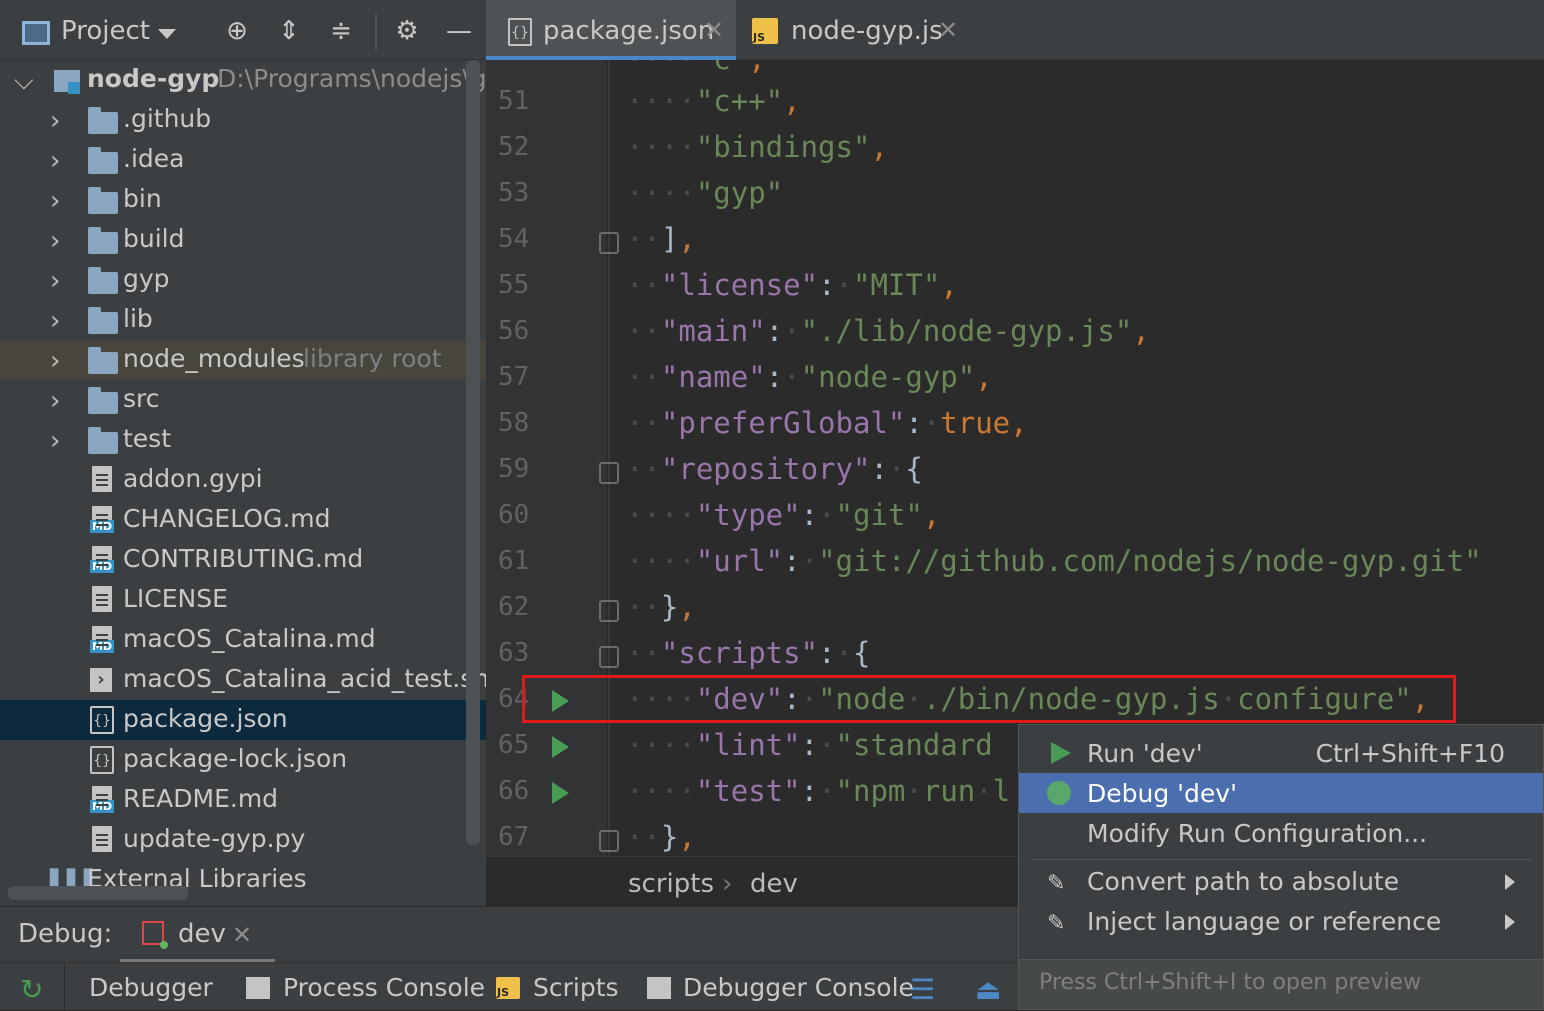 This screenshot has height=1011, width=1544. What do you see at coordinates (151, 987) in the screenshot?
I see `tab-debugger: Debugger` at bounding box center [151, 987].